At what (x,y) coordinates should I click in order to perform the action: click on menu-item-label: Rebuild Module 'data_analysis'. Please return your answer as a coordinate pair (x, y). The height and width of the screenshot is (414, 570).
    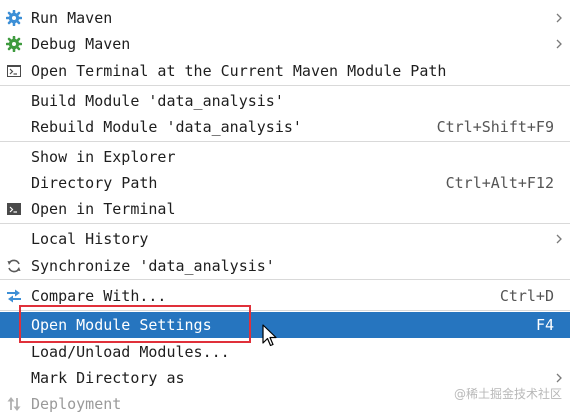
    Looking at the image, I should click on (166, 127).